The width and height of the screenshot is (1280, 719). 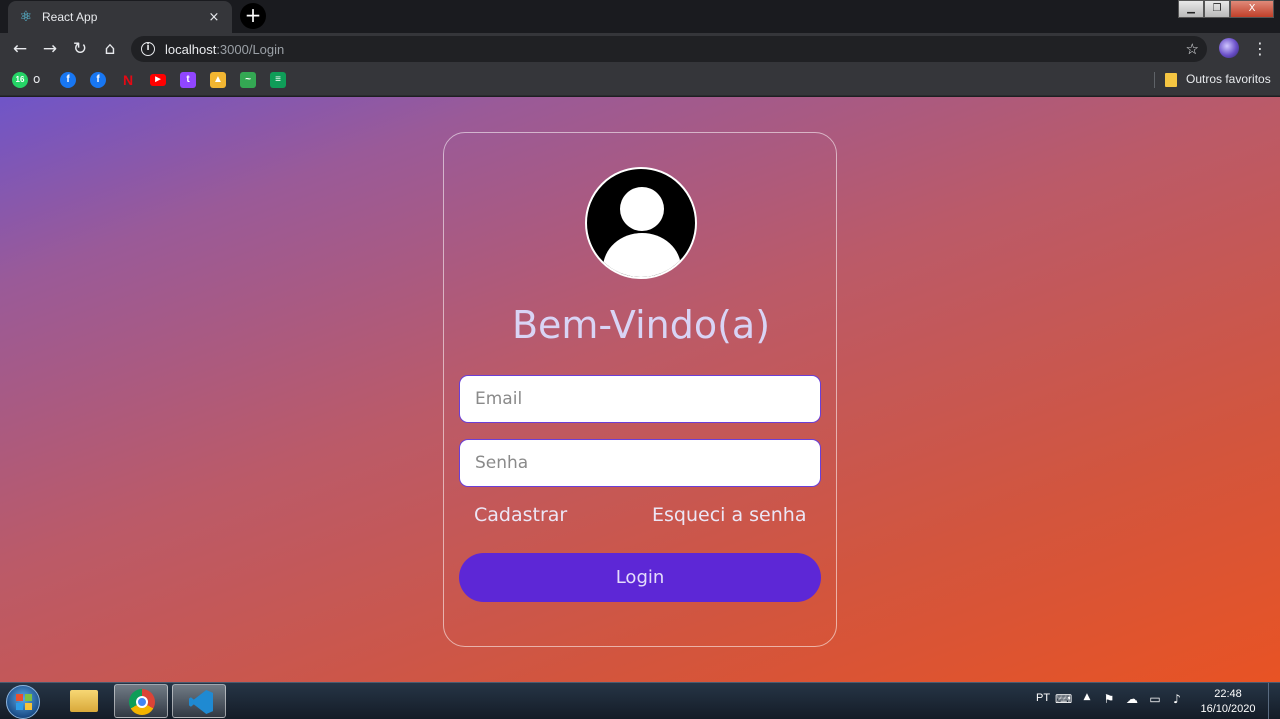 What do you see at coordinates (26, 17) in the screenshot?
I see `react-icon: ⚛` at bounding box center [26, 17].